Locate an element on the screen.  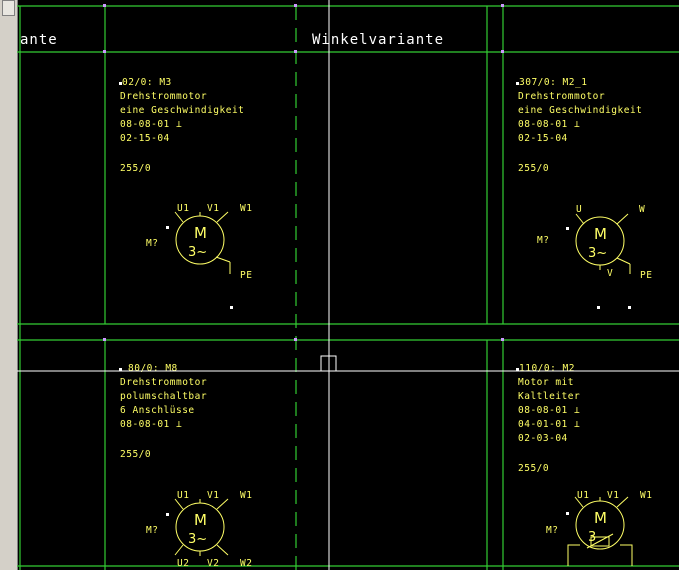
terminal-label: U is located at coordinates (579, 209).